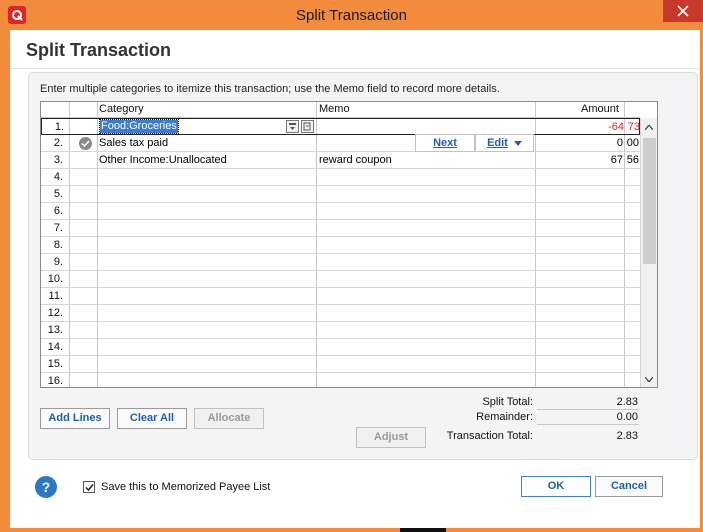 Image resolution: width=703 pixels, height=532 pixels. Describe the element at coordinates (185, 487) in the screenshot. I see `memorize-payee-label: Save this to Memorized Payee List` at that location.